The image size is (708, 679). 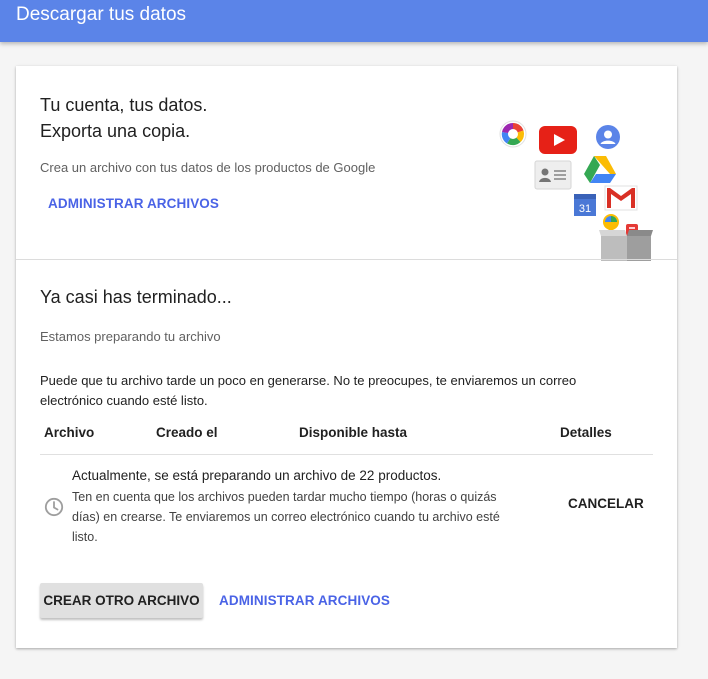 What do you see at coordinates (123, 118) in the screenshot?
I see `hero-title: Tu cuenta, tus datos. Exporta una copia.` at bounding box center [123, 118].